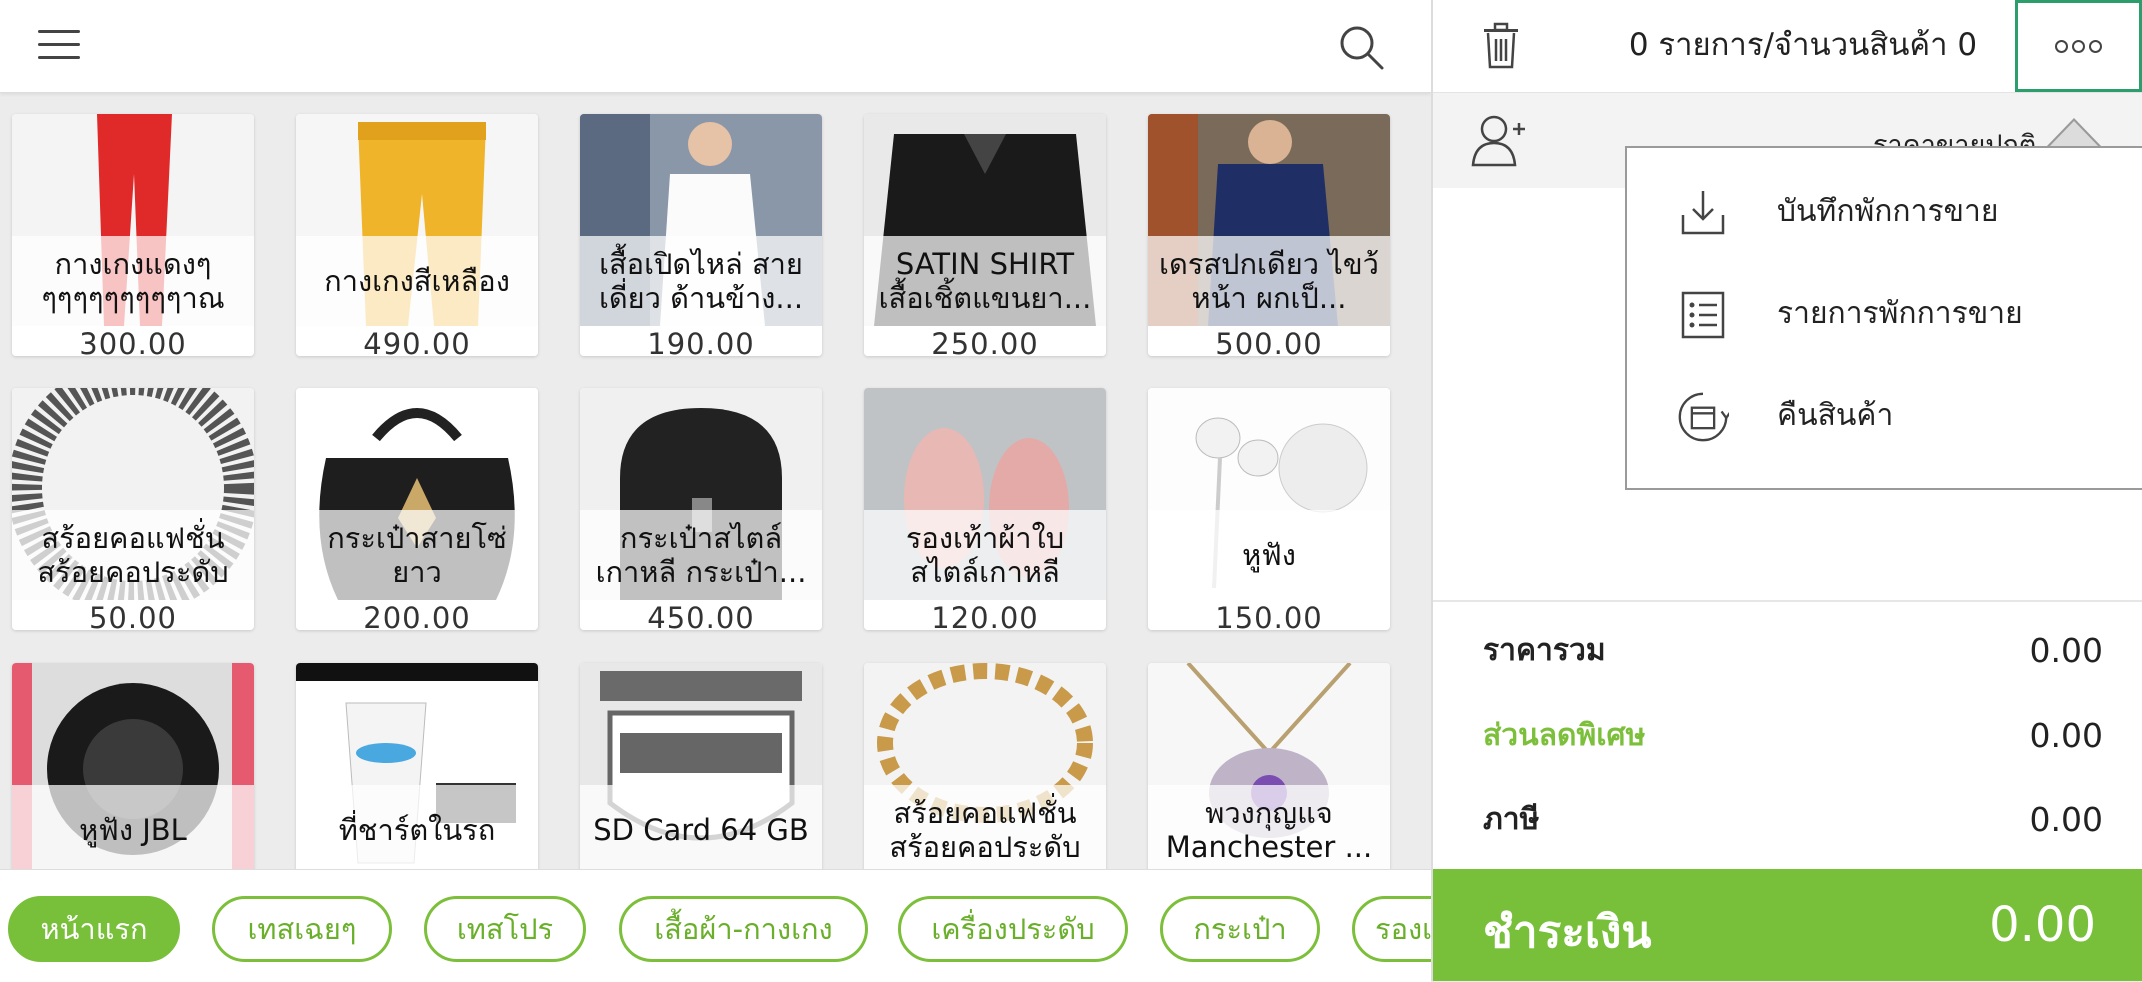 Image resolution: width=2142 pixels, height=982 pixels. Describe the element at coordinates (1703, 417) in the screenshot. I see `return-icon` at that location.